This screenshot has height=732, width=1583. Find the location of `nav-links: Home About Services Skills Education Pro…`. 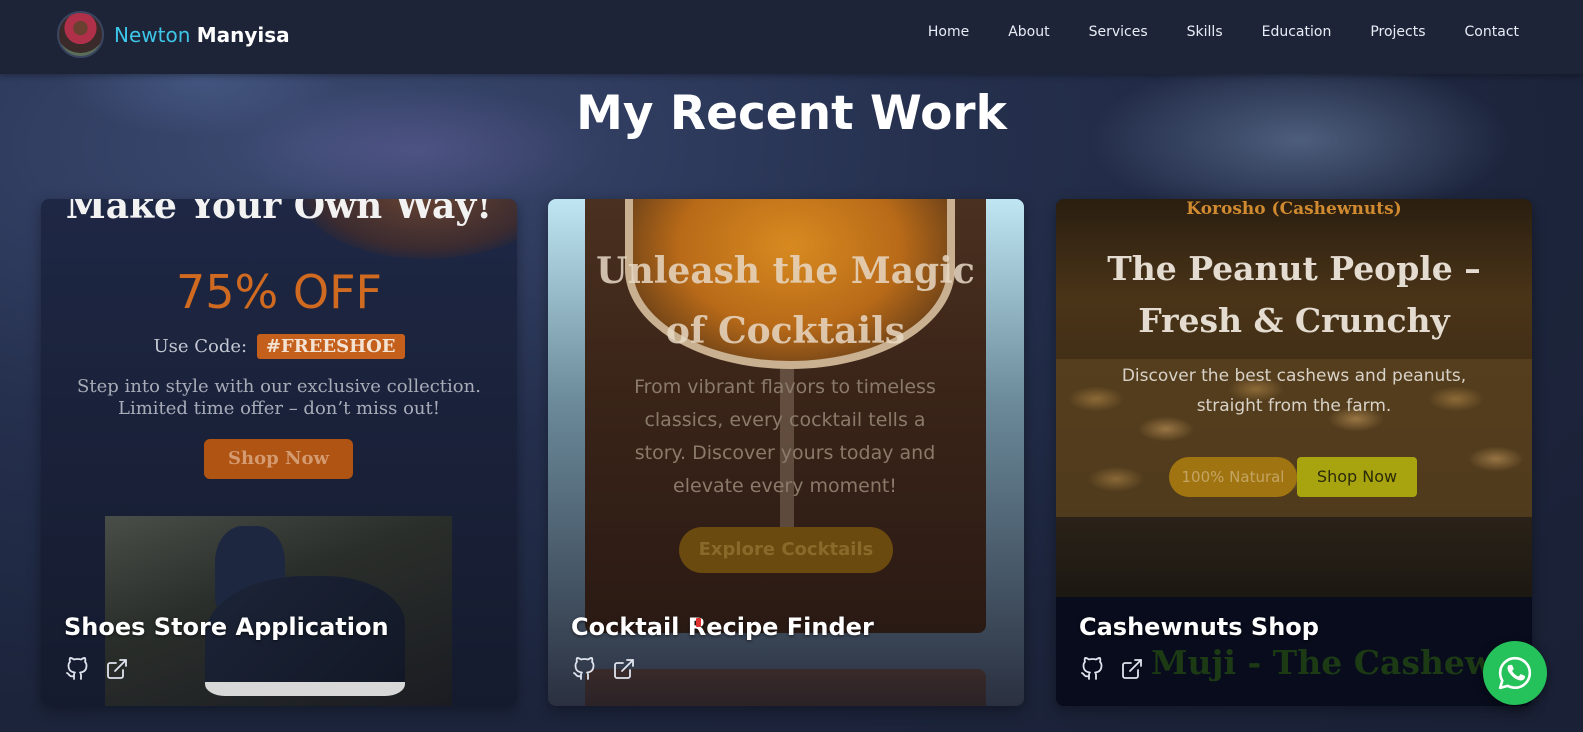

nav-links: Home About Services Skills Education Pro… is located at coordinates (1204, 32).